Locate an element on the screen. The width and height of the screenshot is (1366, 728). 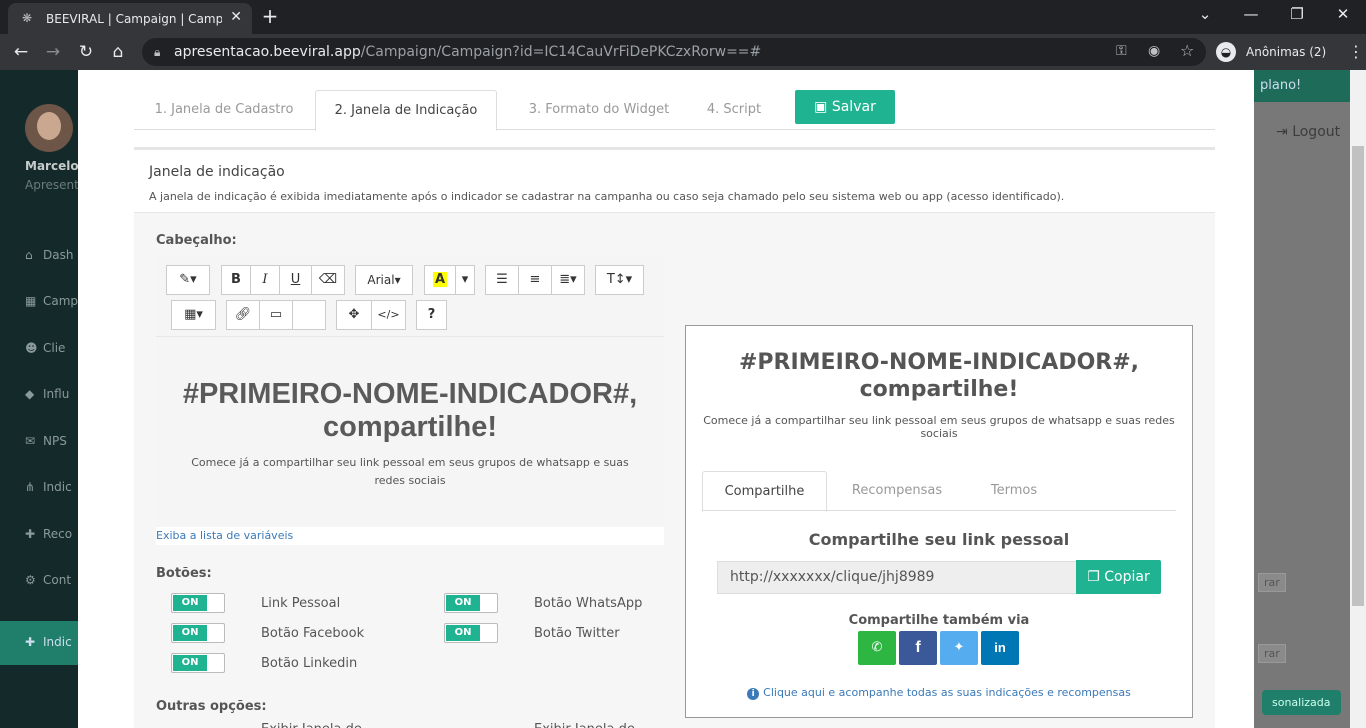
tab-script: 4. Script is located at coordinates (734, 110).